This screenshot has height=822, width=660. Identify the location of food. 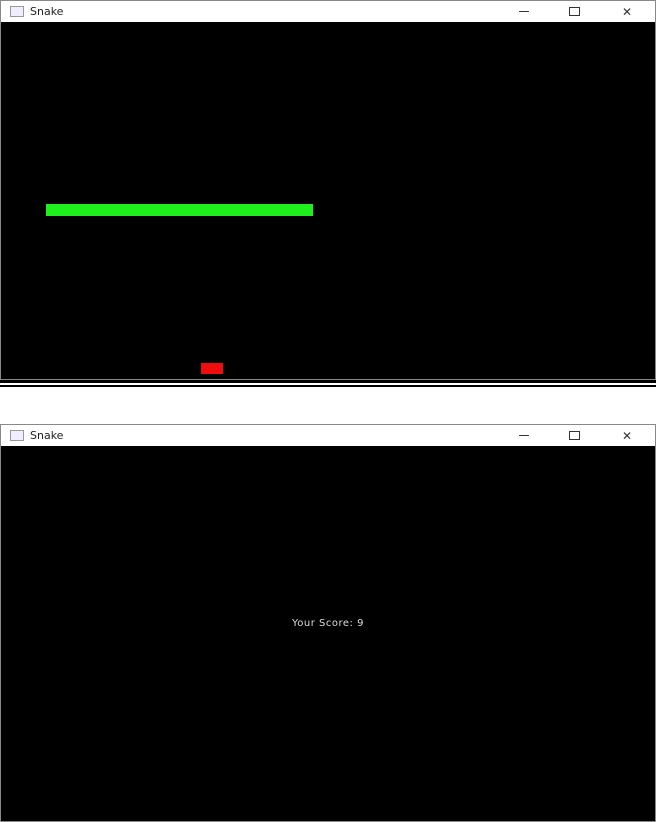
(212, 368).